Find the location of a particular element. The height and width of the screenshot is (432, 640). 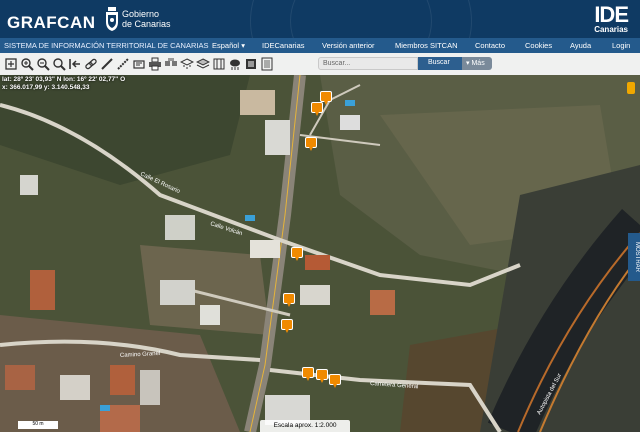

grid-icon is located at coordinates (235, 64).